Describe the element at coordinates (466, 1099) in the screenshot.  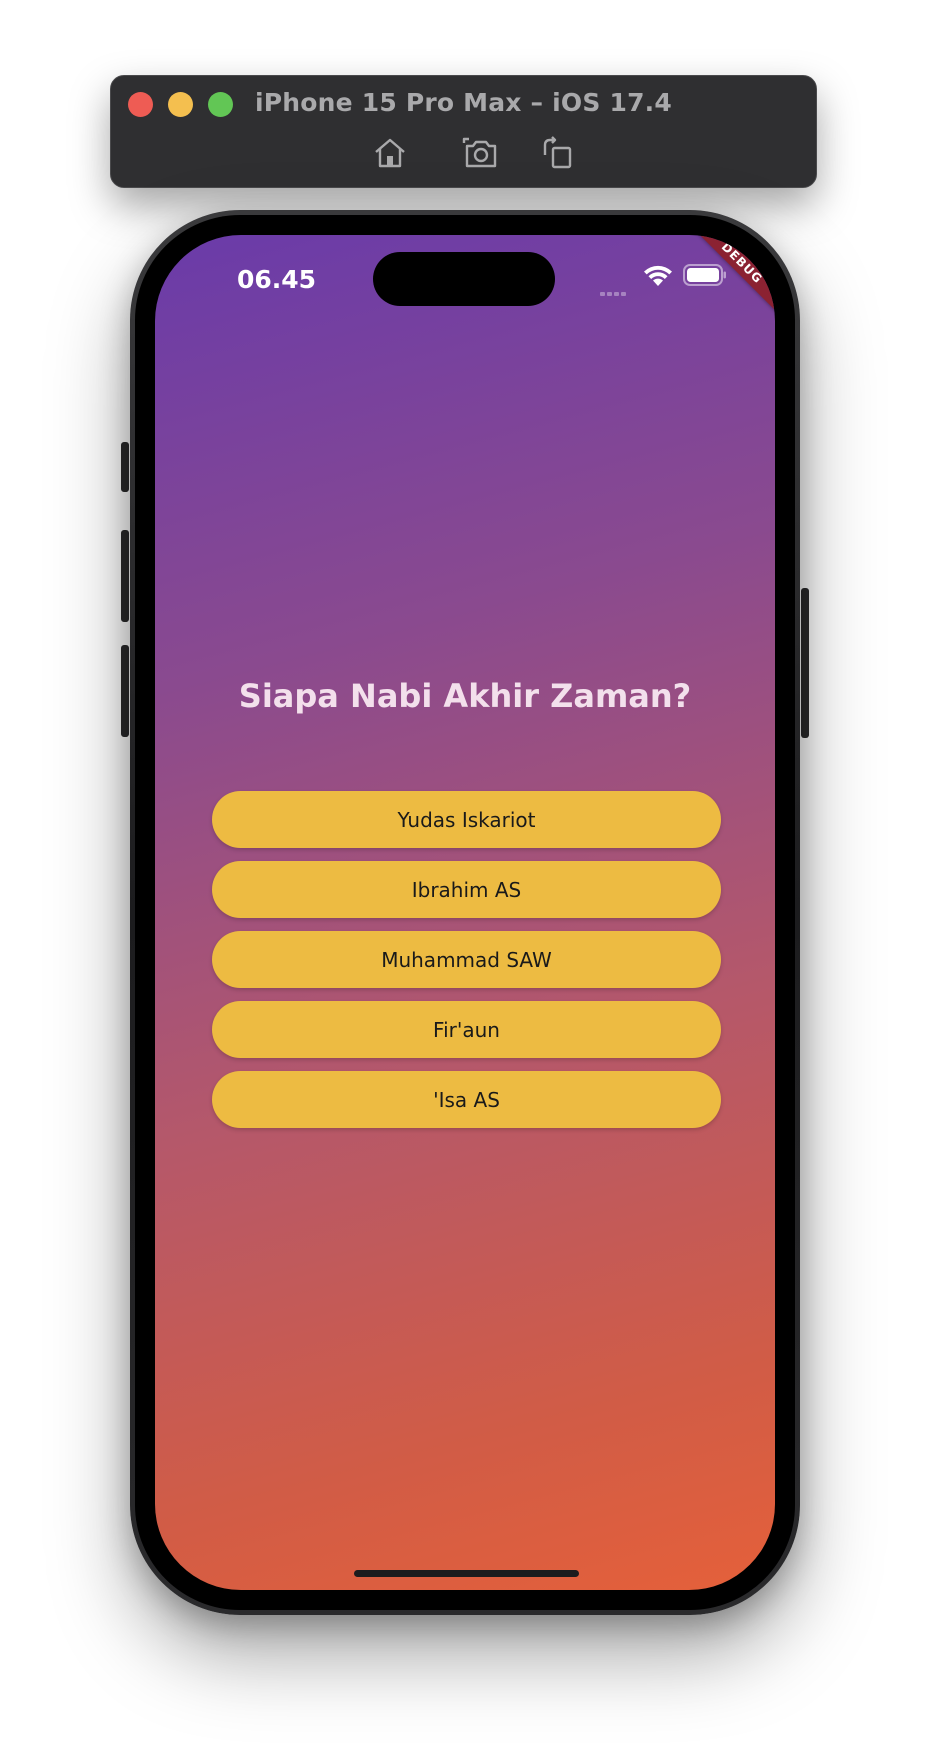
I see `answer-button-isa-as: 'Isa AS` at that location.